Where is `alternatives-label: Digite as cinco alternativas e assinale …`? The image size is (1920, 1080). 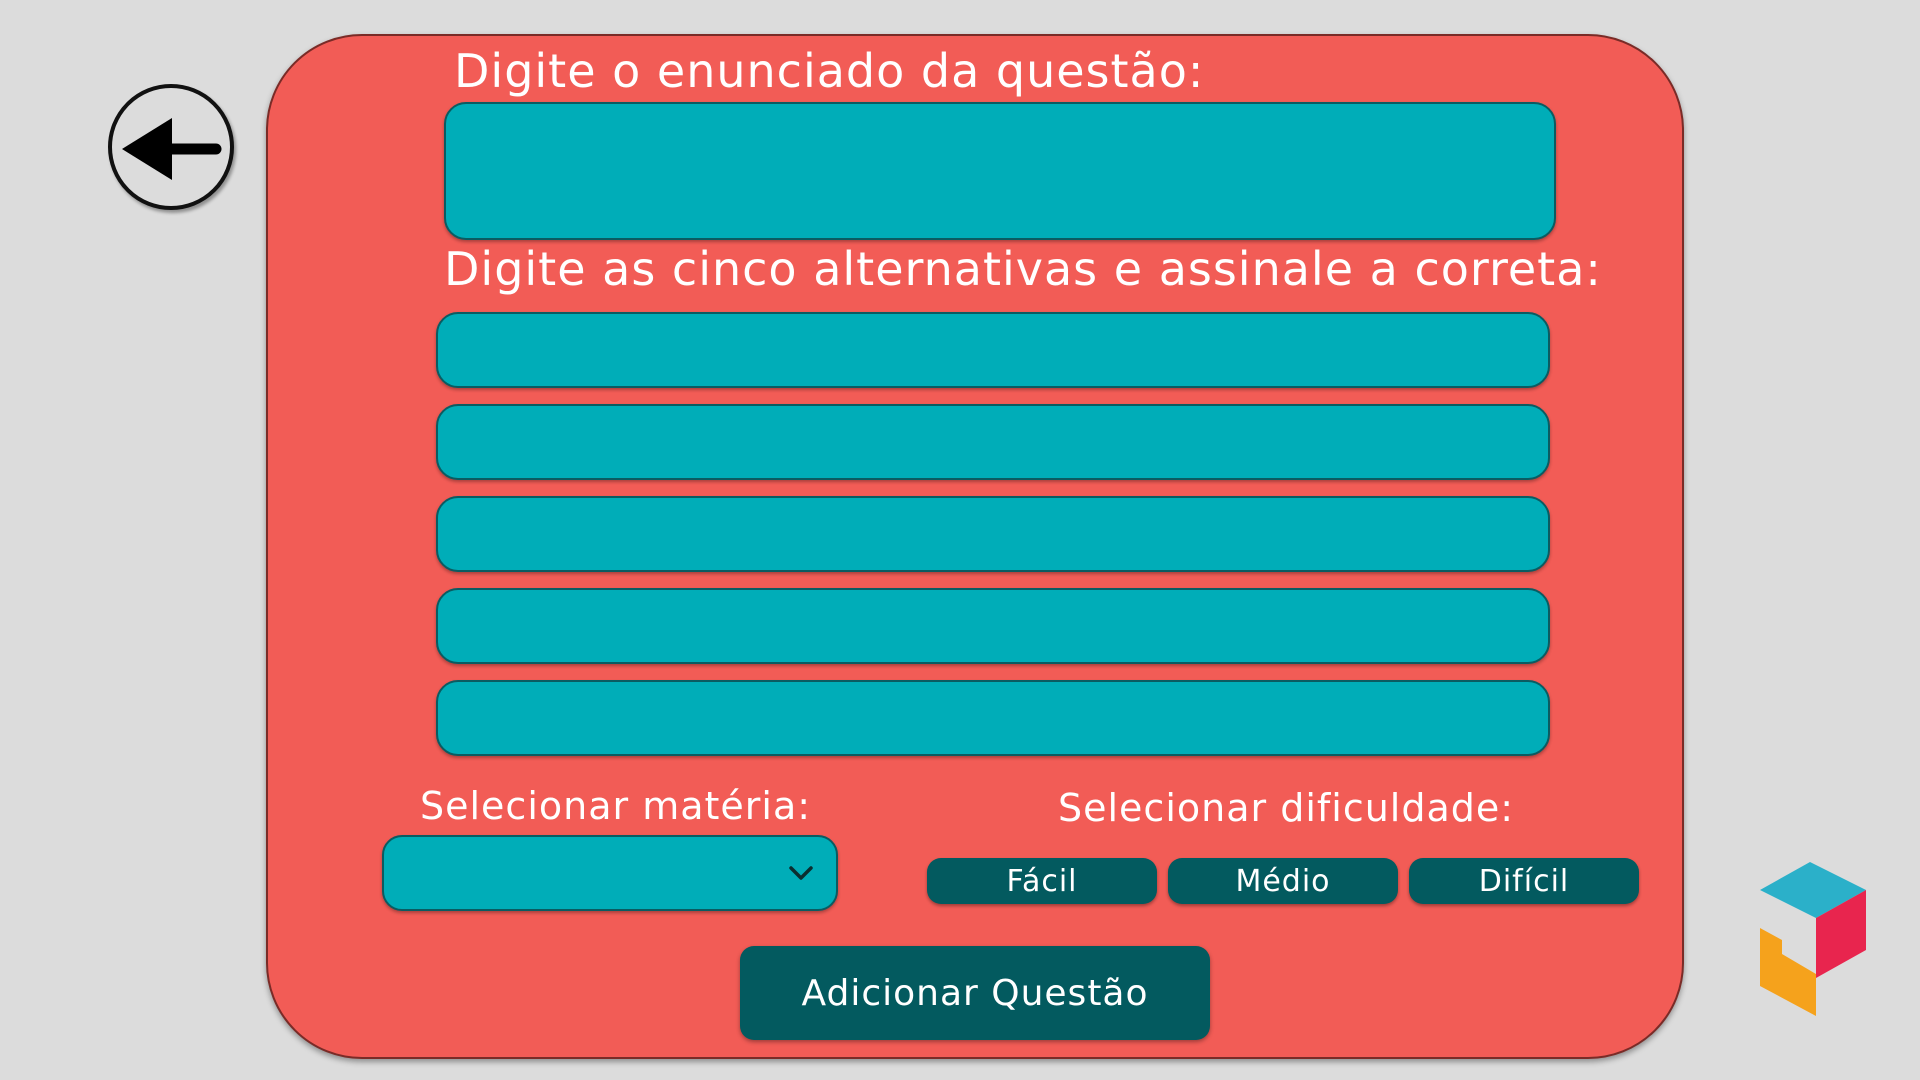
alternatives-label: Digite as cinco alternativas e assinale … is located at coordinates (1023, 269).